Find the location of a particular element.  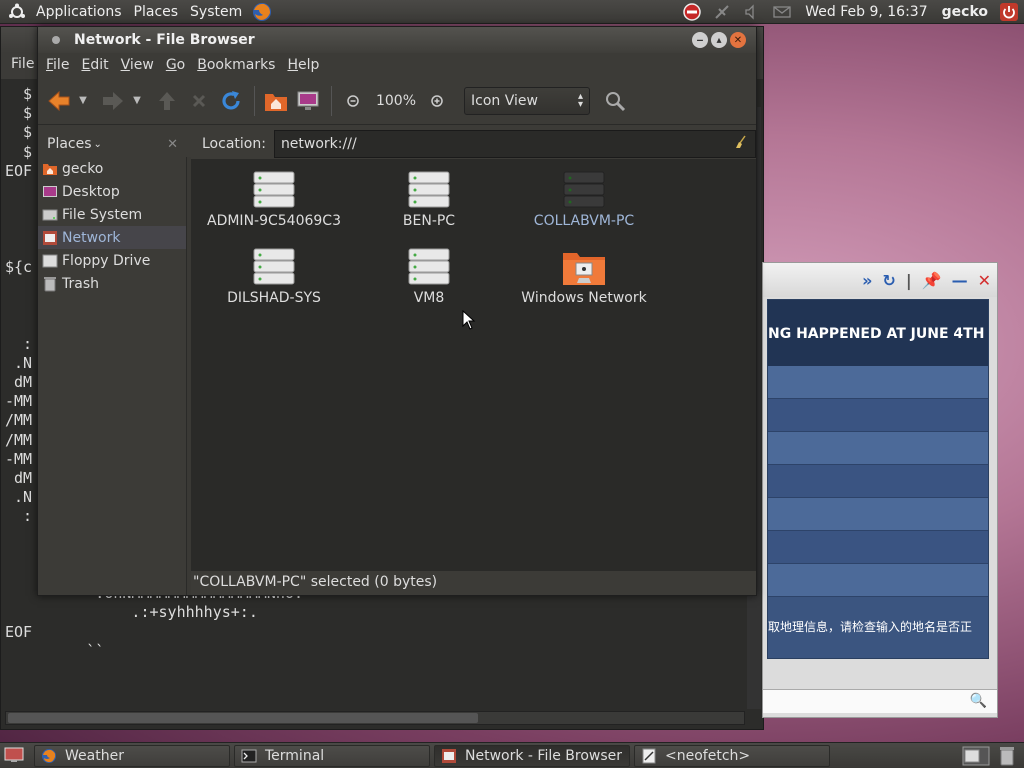

clock: Wed Feb 9, 16:37 is located at coordinates (866, 12).